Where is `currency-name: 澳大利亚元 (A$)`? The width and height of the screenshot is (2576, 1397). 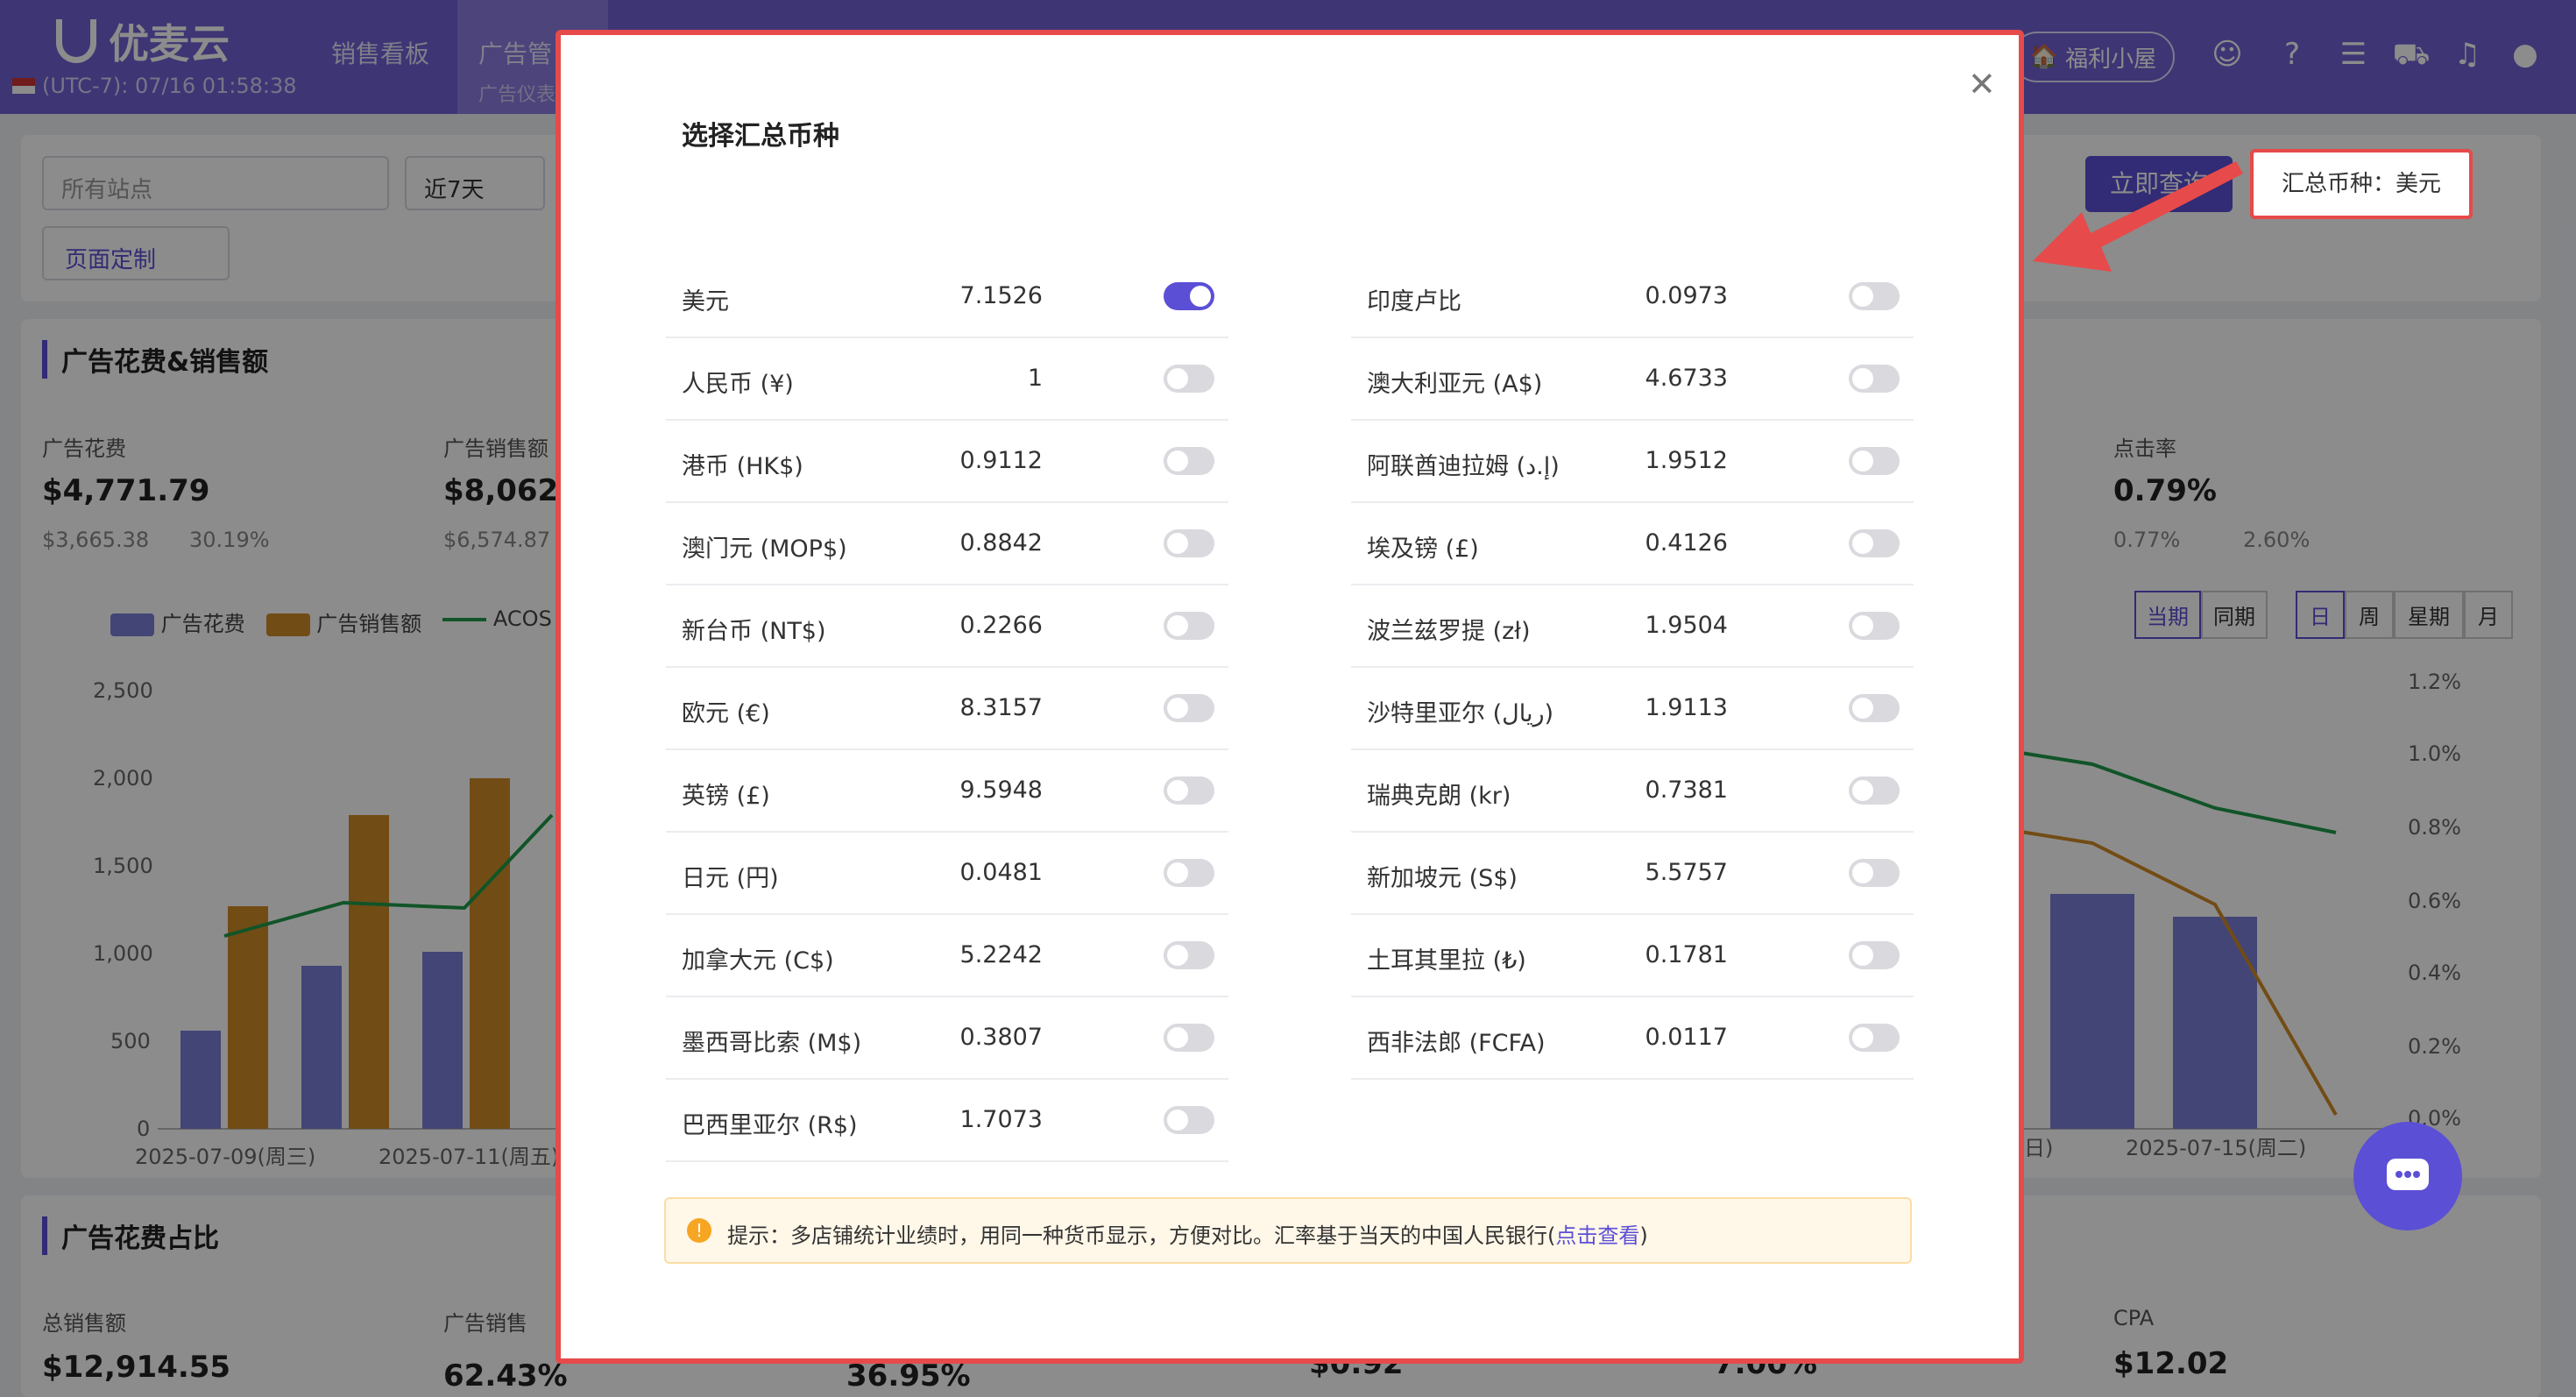 currency-name: 澳大利亚元 (A$) is located at coordinates (1455, 384).